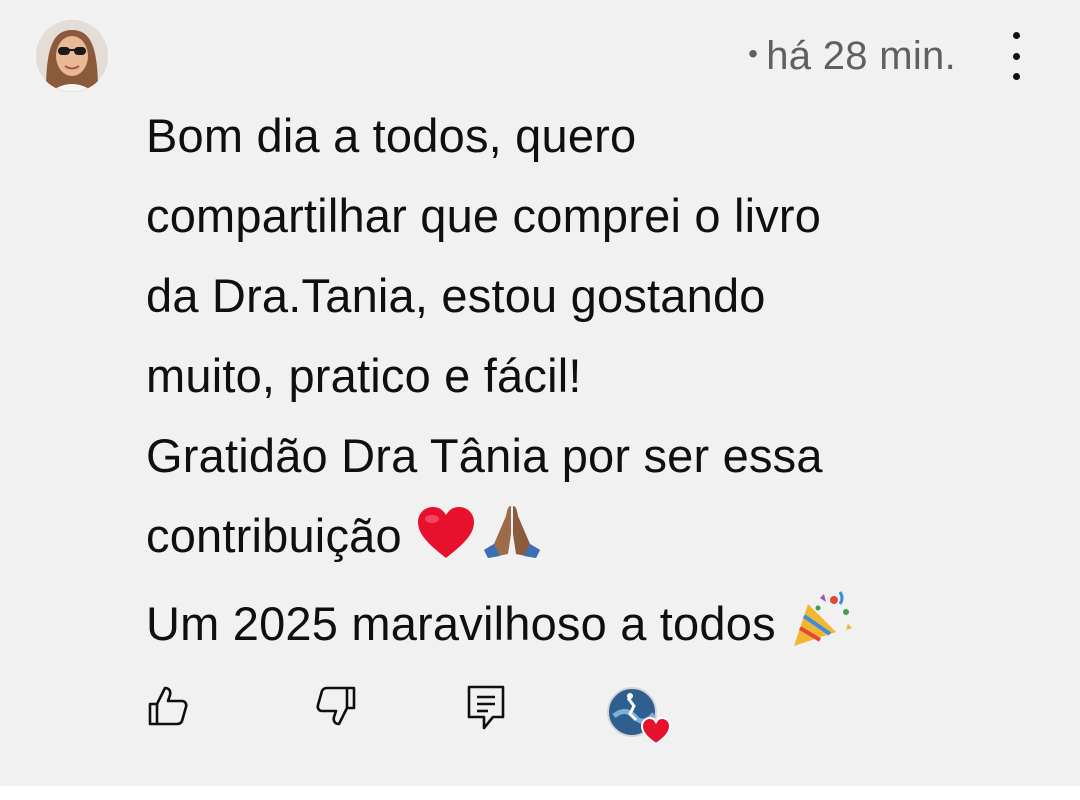 Image resolution: width=1080 pixels, height=800 pixels. I want to click on comment-line-with-emoji: Um 2025 maravilhoso a todos, so click(586, 628).